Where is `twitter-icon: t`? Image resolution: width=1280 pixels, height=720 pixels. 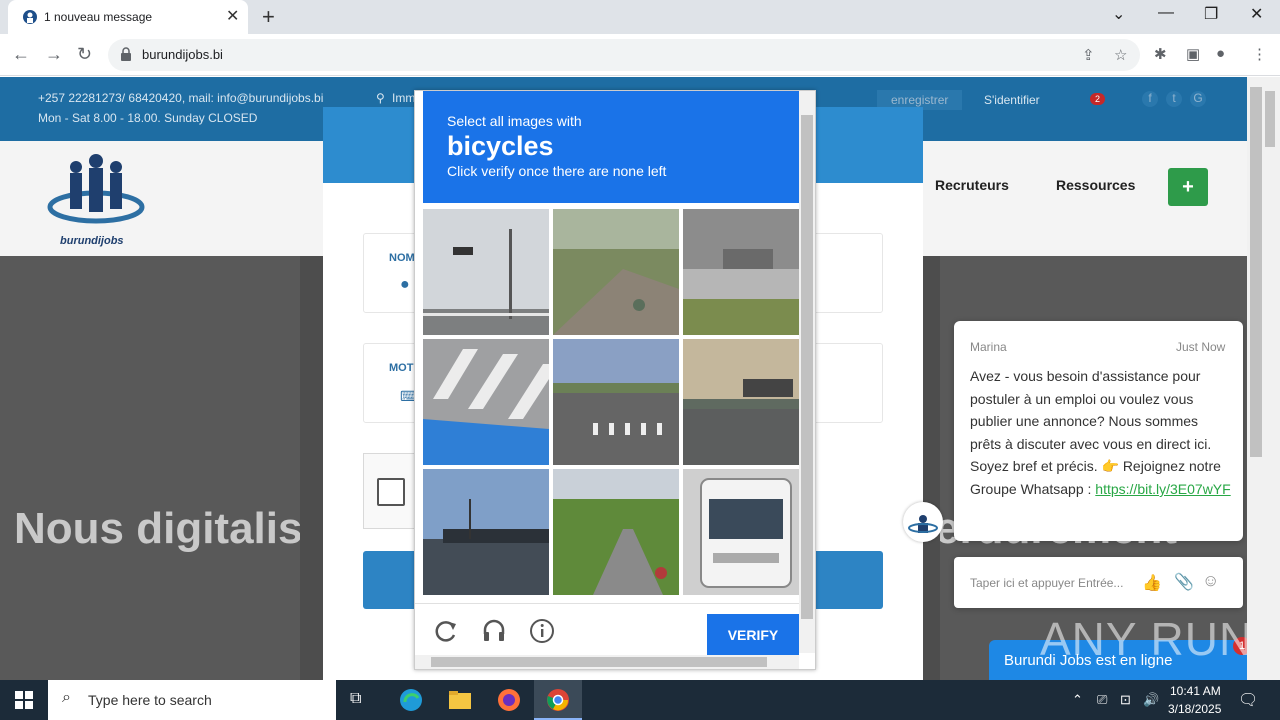 twitter-icon: t is located at coordinates (1174, 99).